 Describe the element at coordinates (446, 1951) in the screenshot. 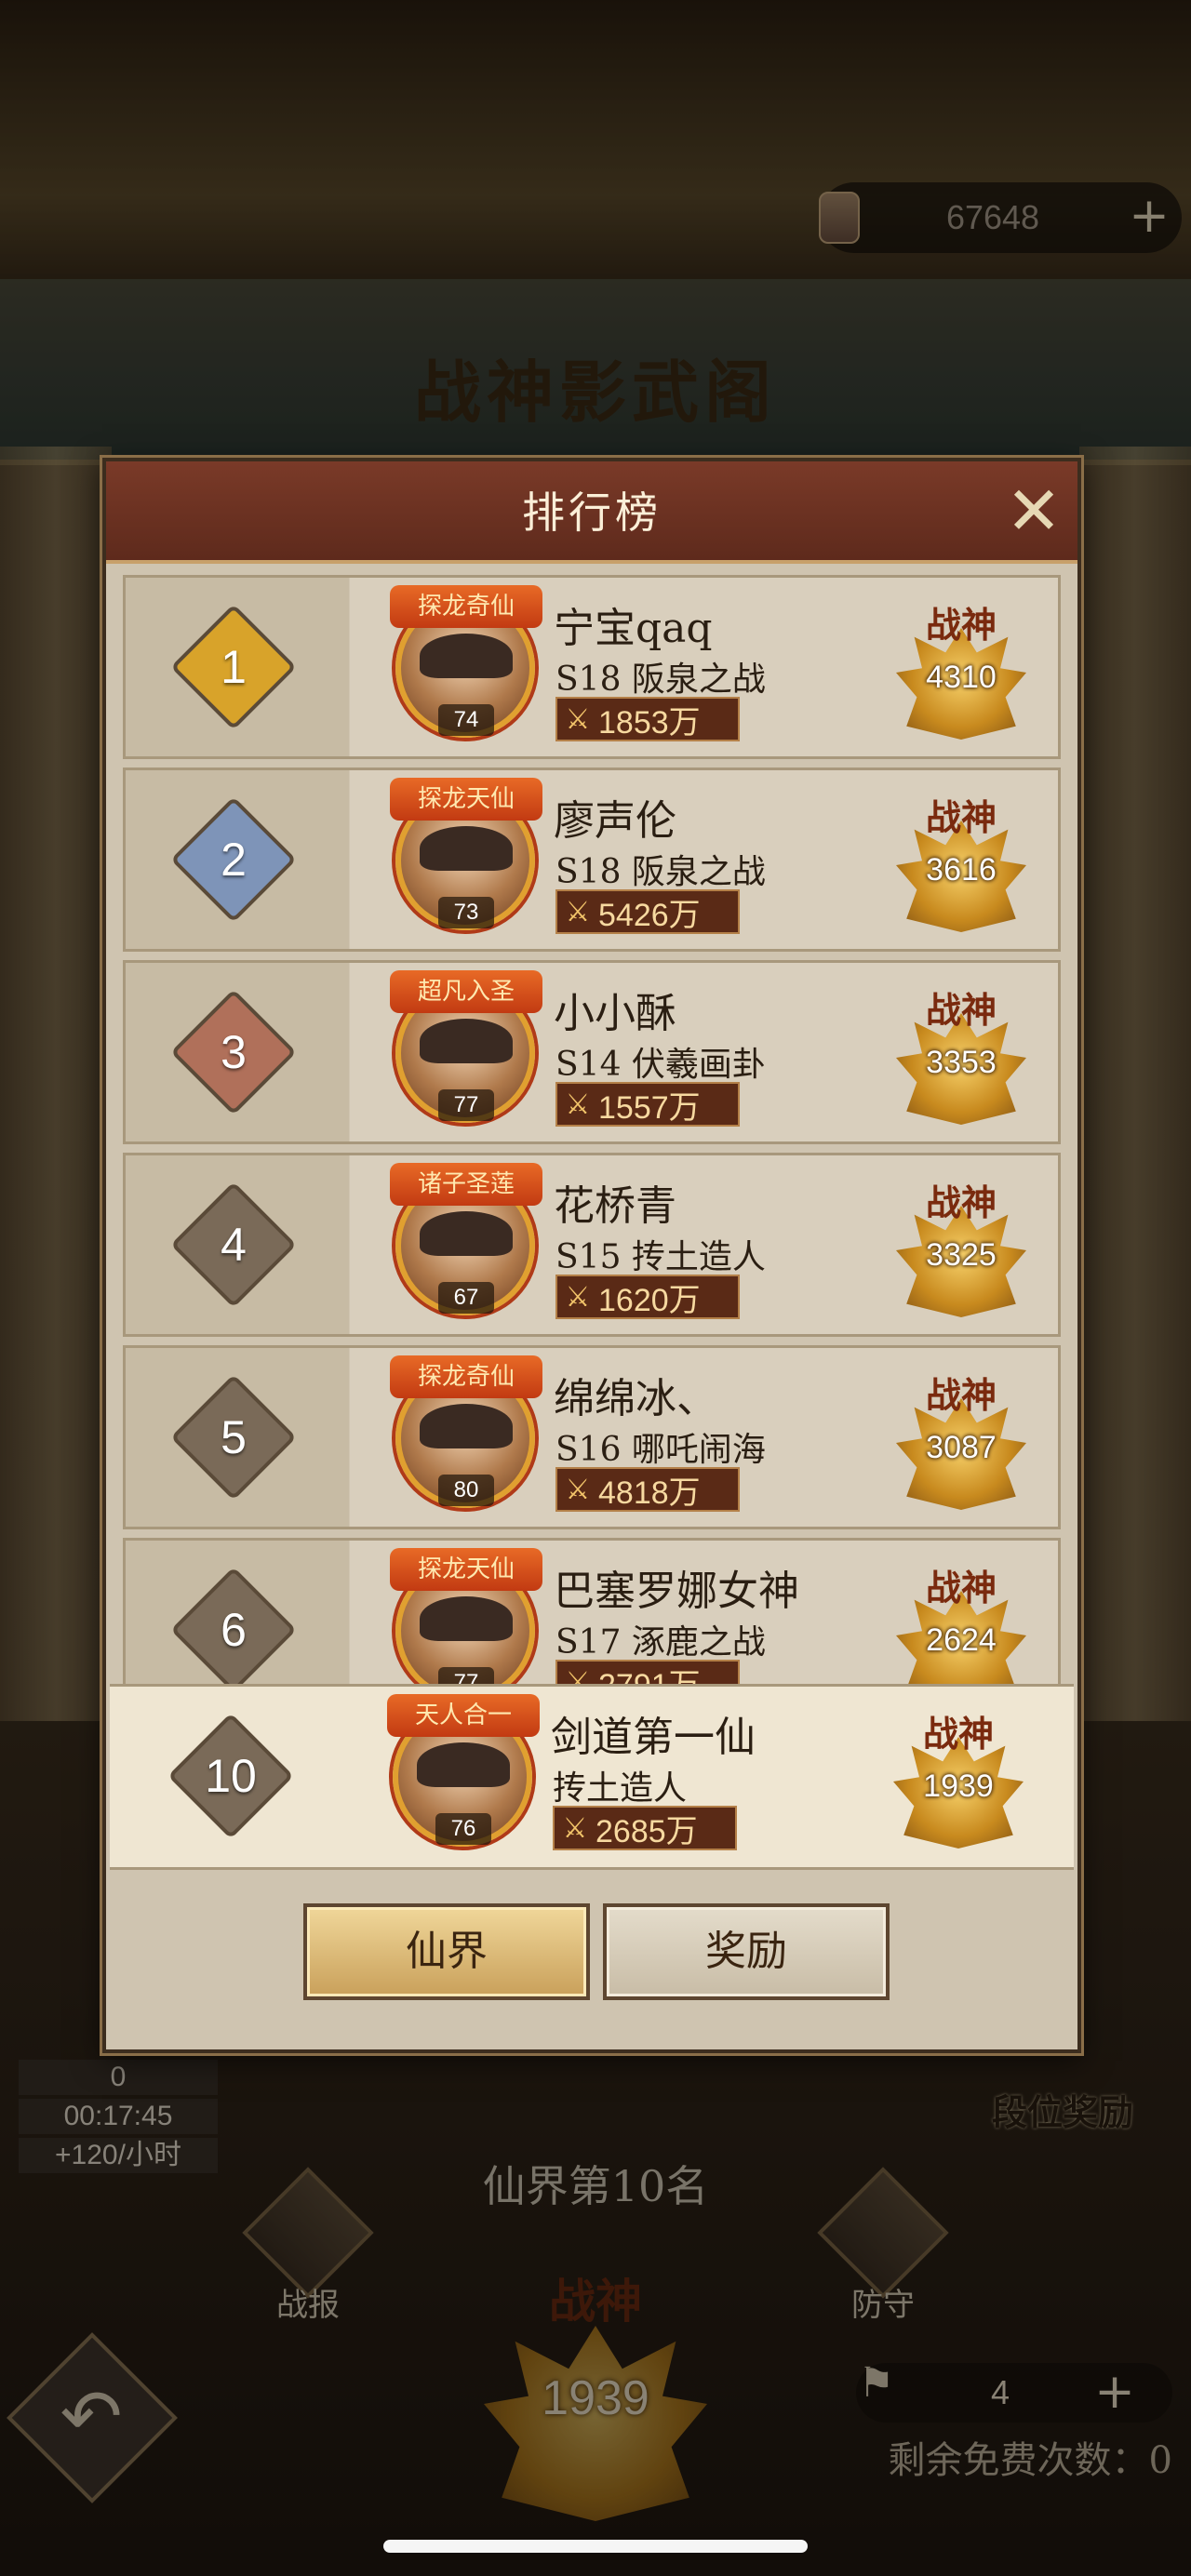

I see `tab-realm: 仙界` at that location.